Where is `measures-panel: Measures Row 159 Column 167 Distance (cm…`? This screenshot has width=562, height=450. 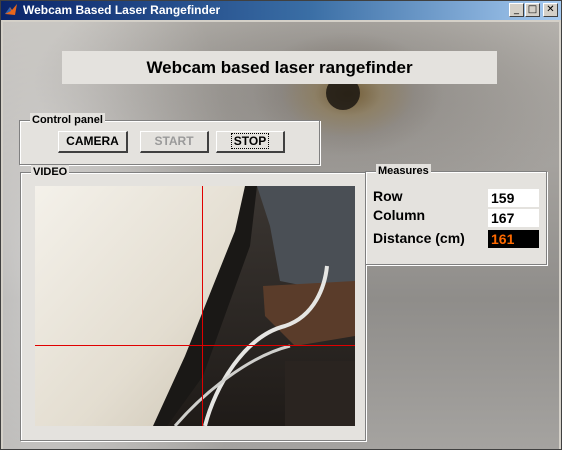
measures-panel: Measures Row 159 Column 167 Distance (cm… is located at coordinates (456, 214).